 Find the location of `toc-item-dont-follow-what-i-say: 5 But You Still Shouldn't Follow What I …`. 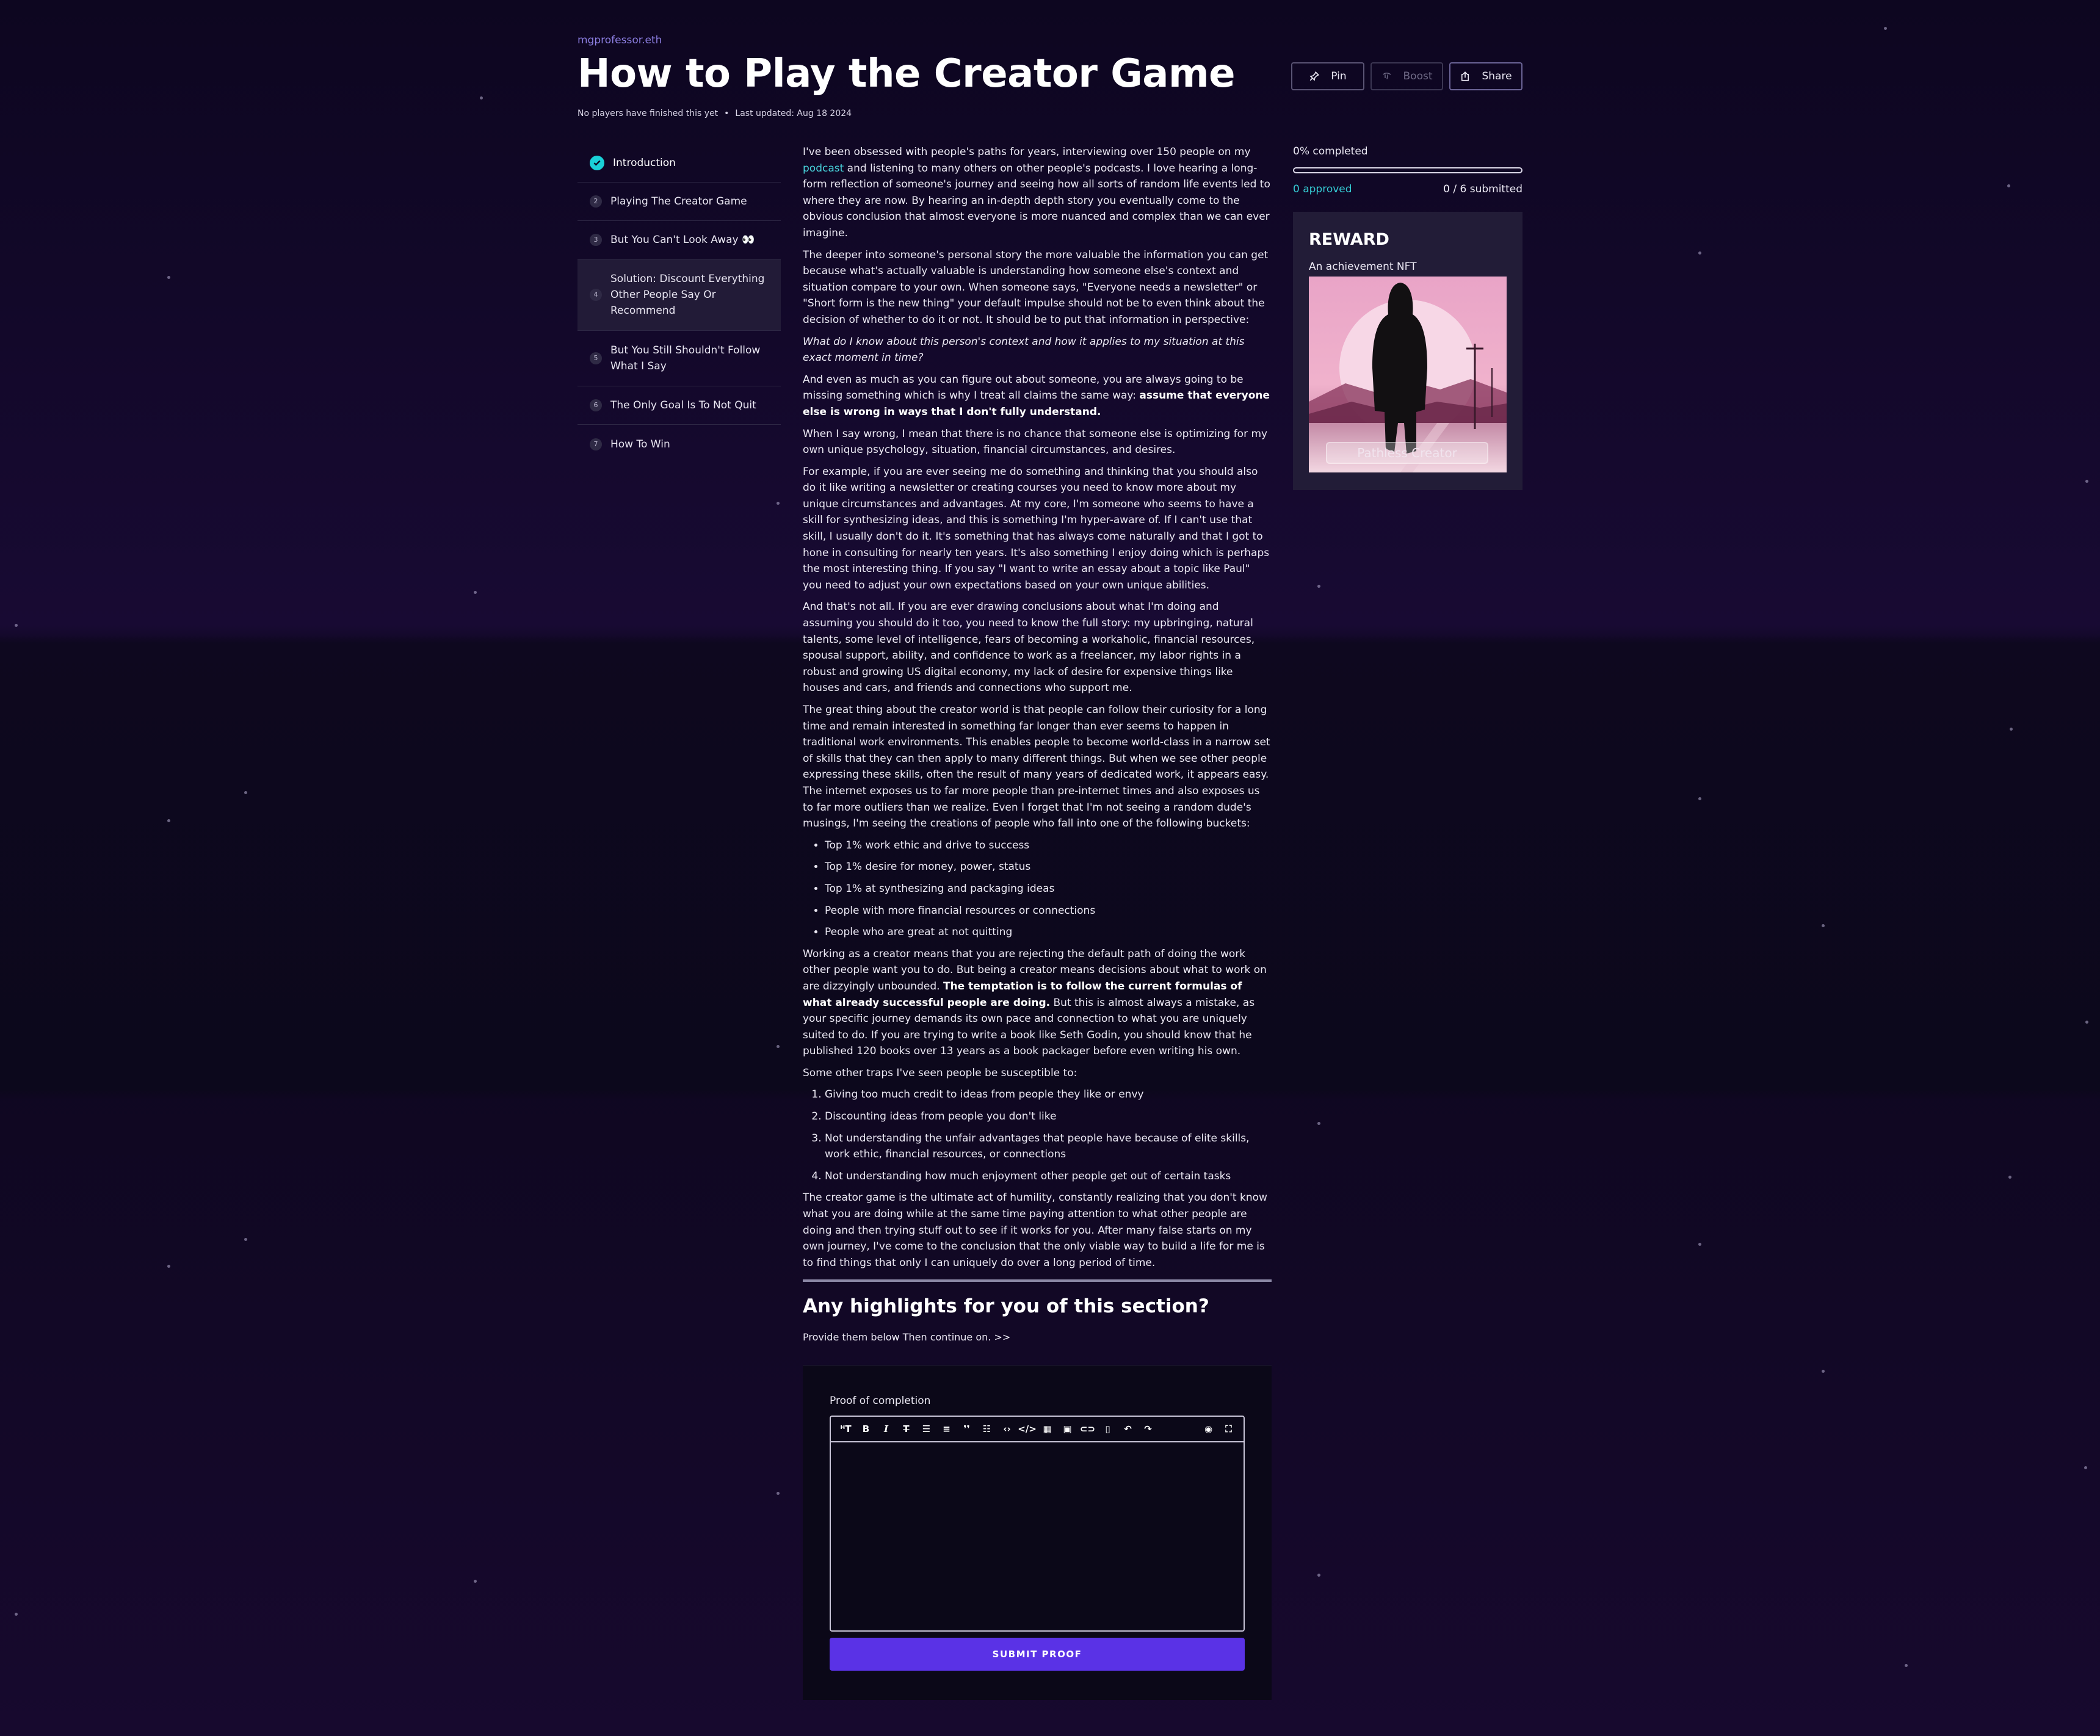

toc-item-dont-follow-what-i-say: 5 But You Still Shouldn't Follow What I … is located at coordinates (679, 359).